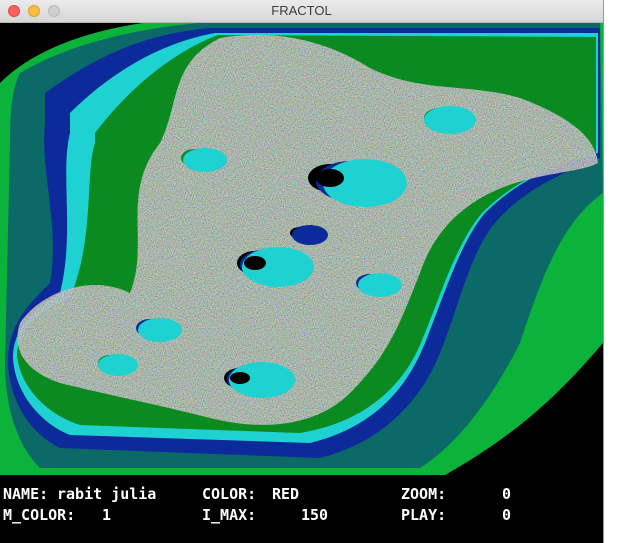 The width and height of the screenshot is (627, 543). I want to click on play-value: 0, so click(507, 515).